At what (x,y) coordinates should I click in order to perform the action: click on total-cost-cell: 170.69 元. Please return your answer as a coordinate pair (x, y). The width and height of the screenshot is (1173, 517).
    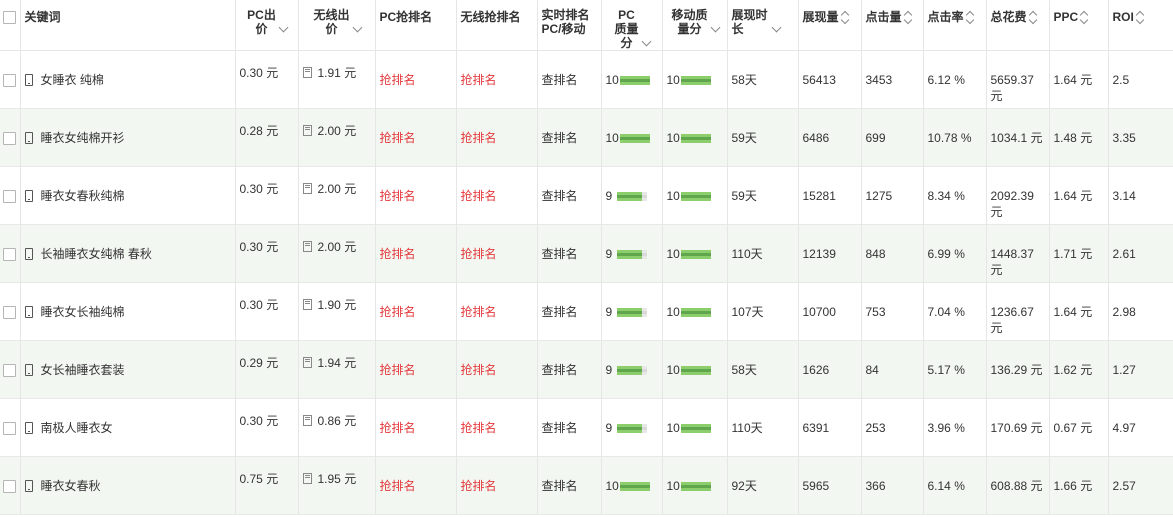
    Looking at the image, I should click on (1018, 427).